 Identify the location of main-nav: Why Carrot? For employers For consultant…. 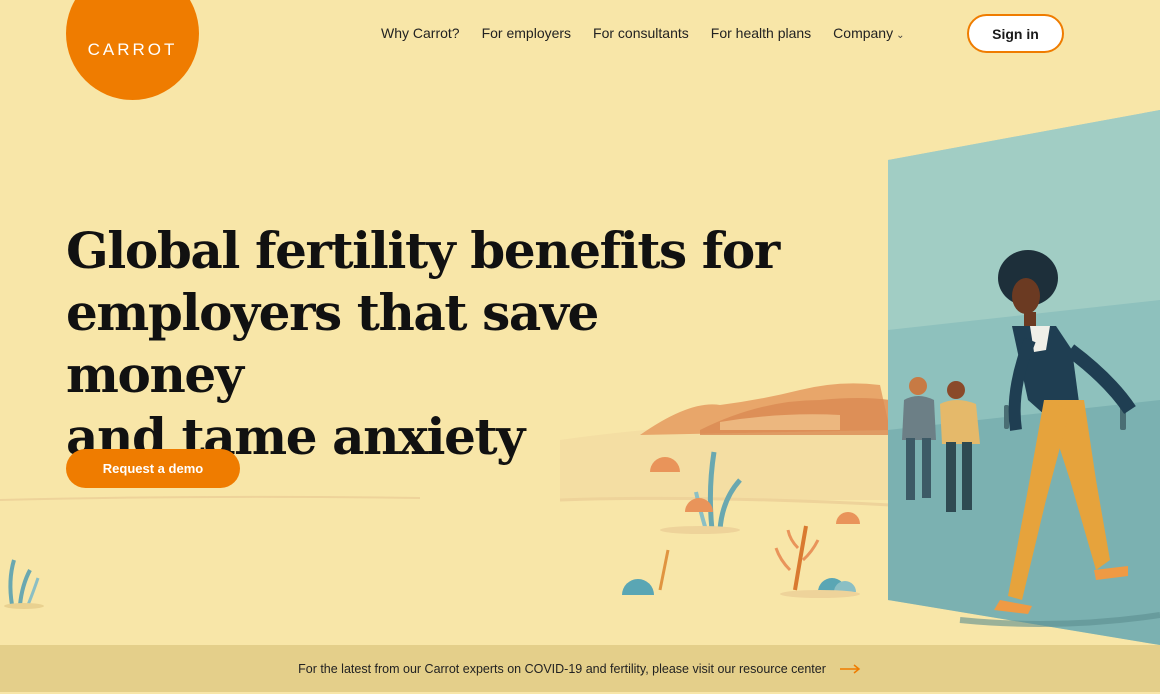
(642, 33).